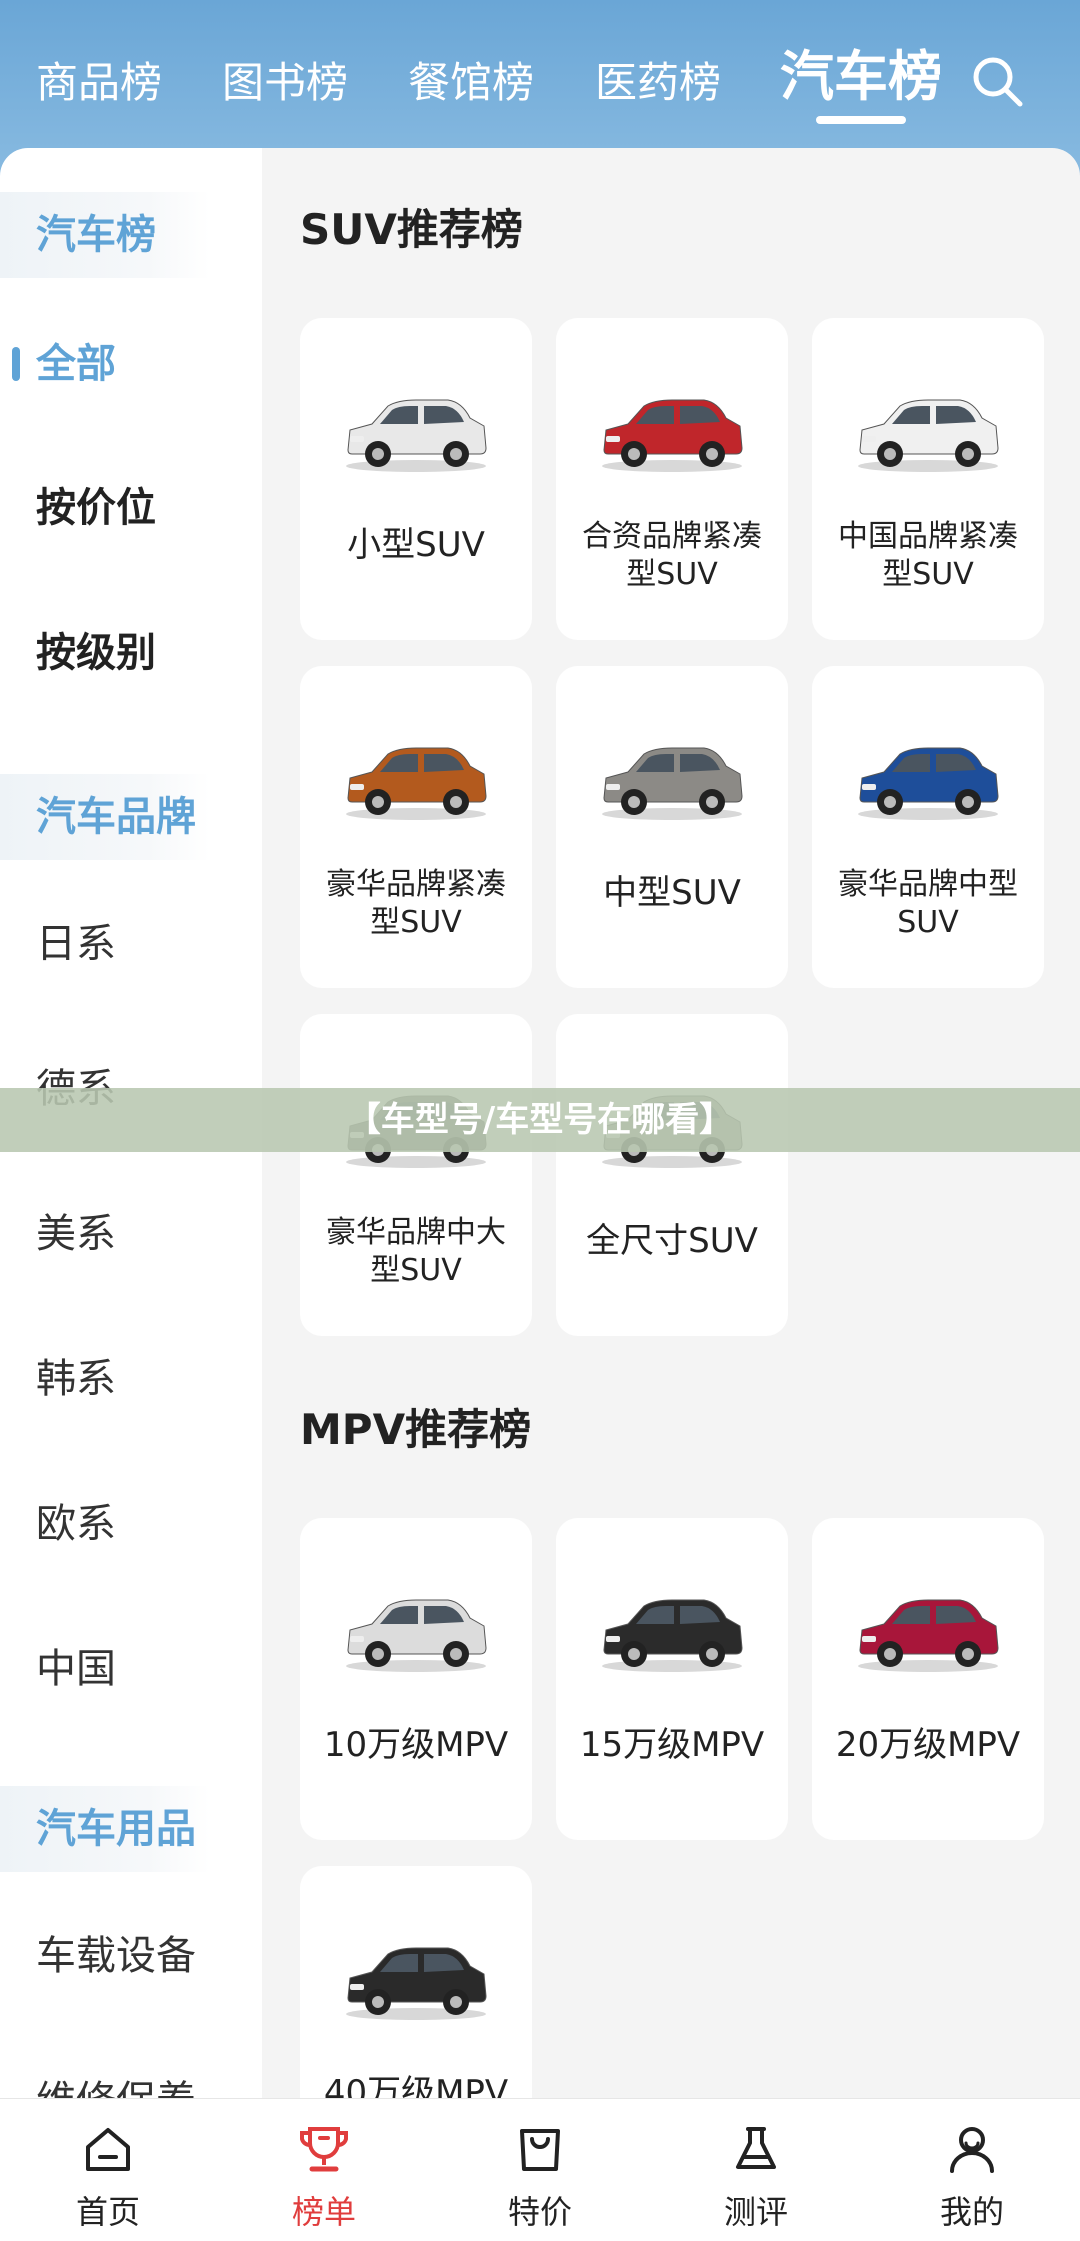 This screenshot has width=1080, height=2241. I want to click on sidebar-section-car-accessories: 汽车用品, so click(105, 1829).